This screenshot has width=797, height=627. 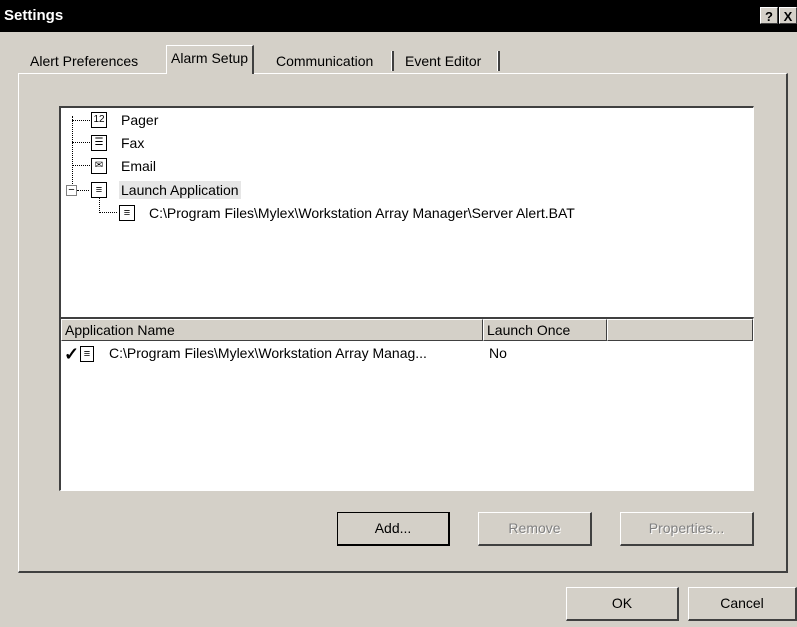 What do you see at coordinates (622, 604) in the screenshot?
I see `ok-button: OK` at bounding box center [622, 604].